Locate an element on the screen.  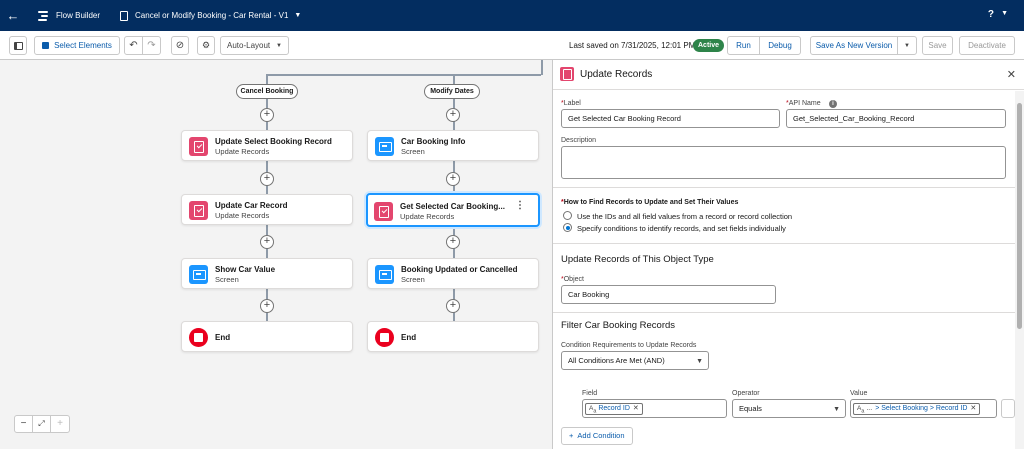
node-type: Screen is located at coordinates (413, 151).